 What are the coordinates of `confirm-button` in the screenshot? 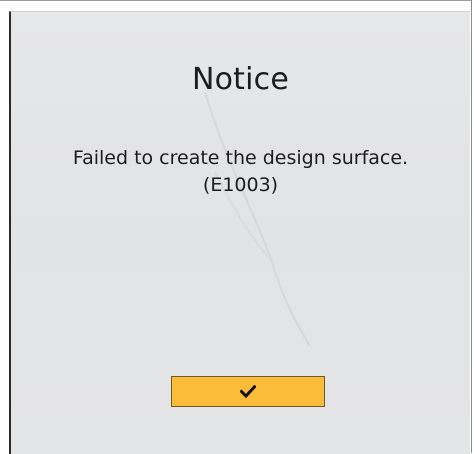 It's located at (248, 391).